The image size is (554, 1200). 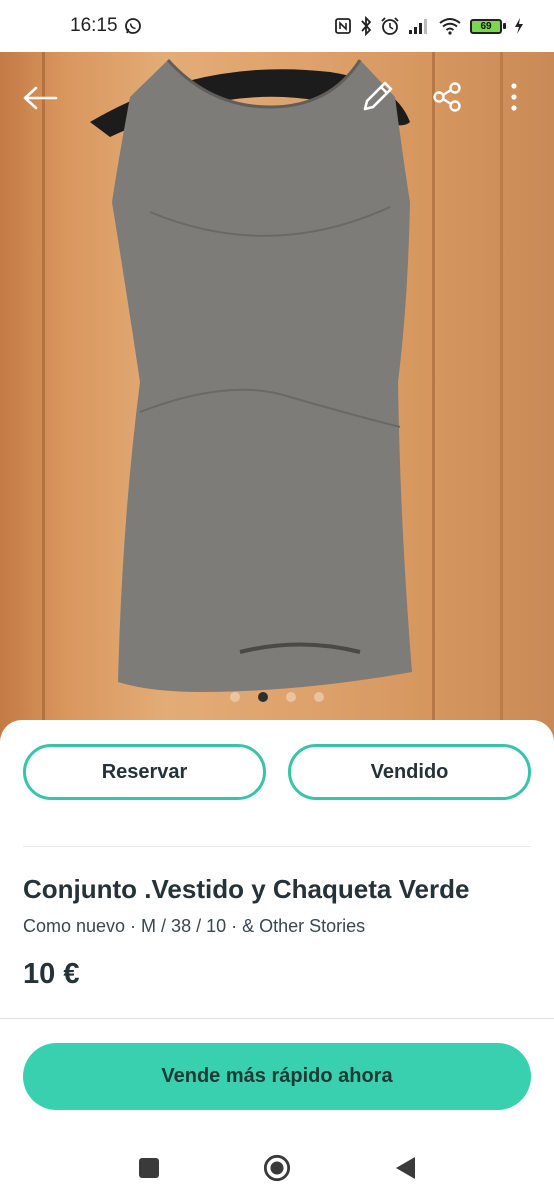 What do you see at coordinates (419, 26) in the screenshot?
I see `signal-icon` at bounding box center [419, 26].